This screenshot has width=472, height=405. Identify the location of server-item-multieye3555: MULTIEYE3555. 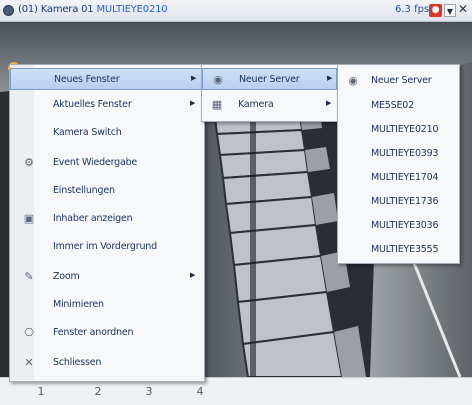
(398, 250).